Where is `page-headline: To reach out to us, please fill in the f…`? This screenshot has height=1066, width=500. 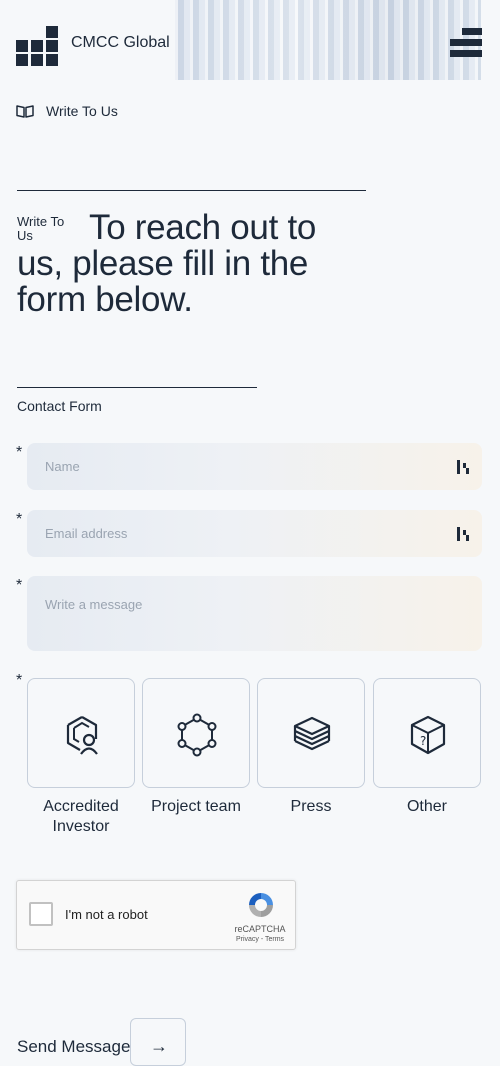
page-headline: To reach out to us, please fill in the f… is located at coordinates (167, 263).